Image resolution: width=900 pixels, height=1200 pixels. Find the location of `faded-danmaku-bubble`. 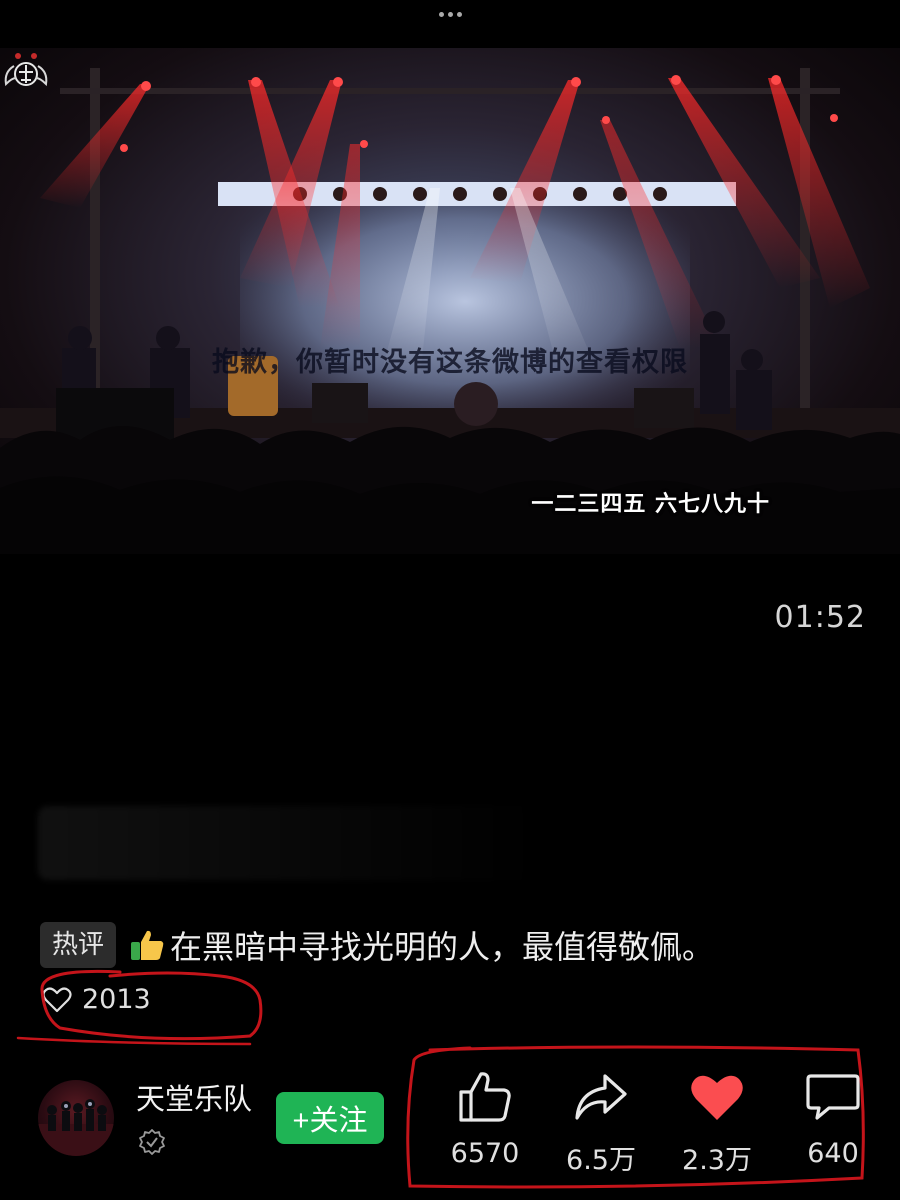

faded-danmaku-bubble is located at coordinates (288, 843).